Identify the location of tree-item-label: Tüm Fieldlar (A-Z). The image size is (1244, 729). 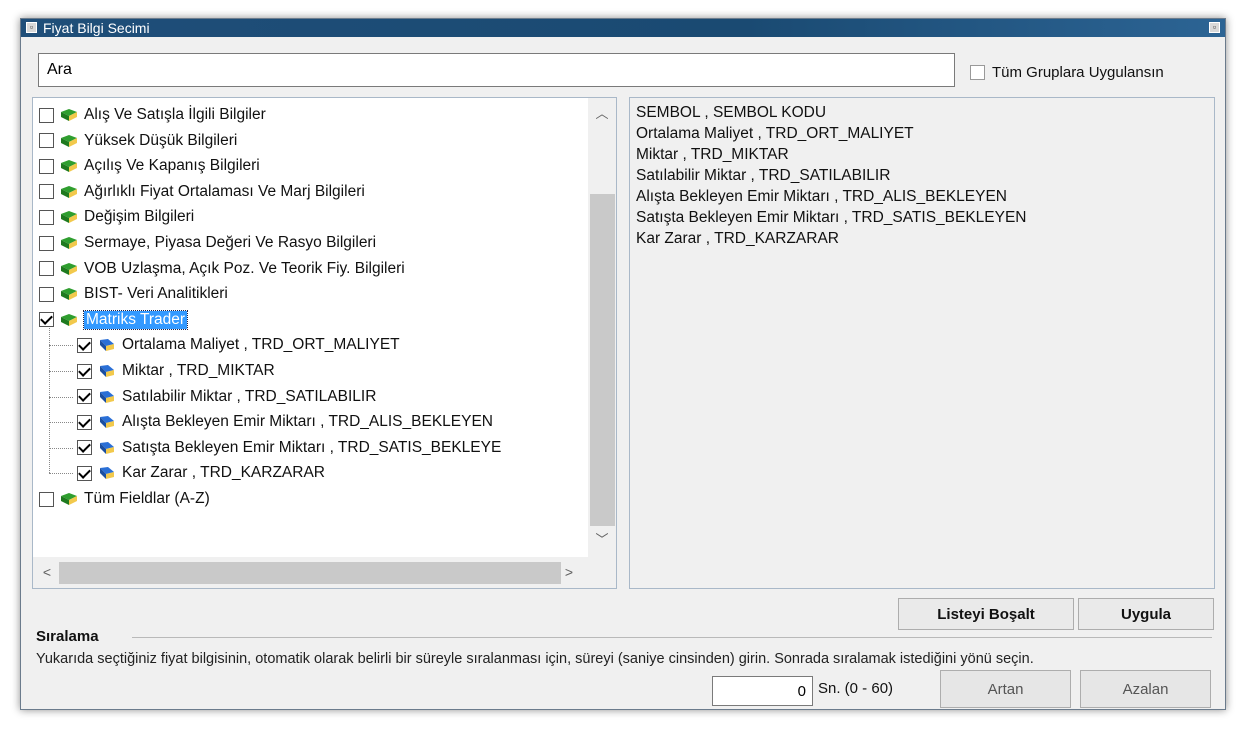
(147, 498).